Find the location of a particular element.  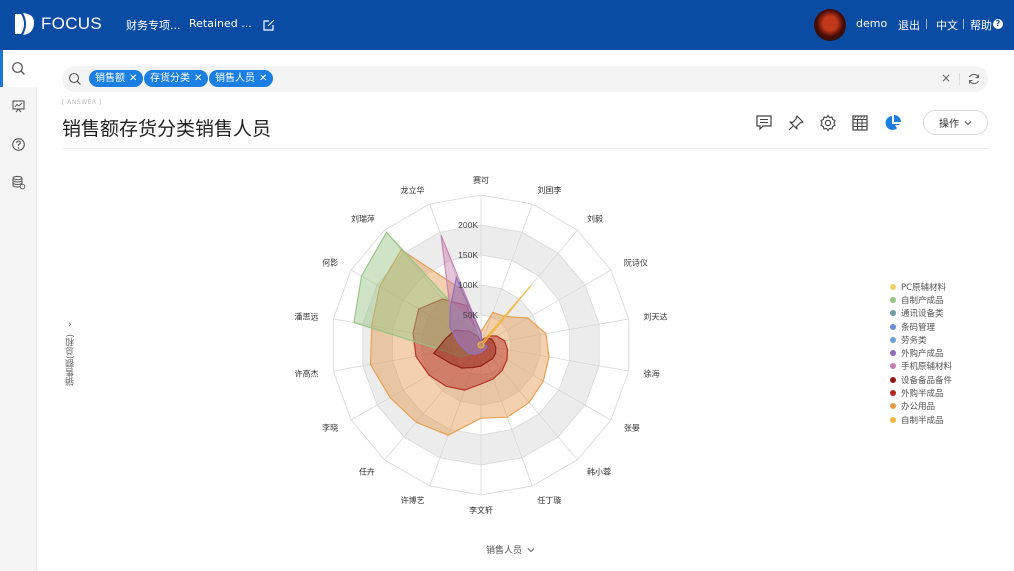

legend-label: 条码管理 is located at coordinates (918, 327).